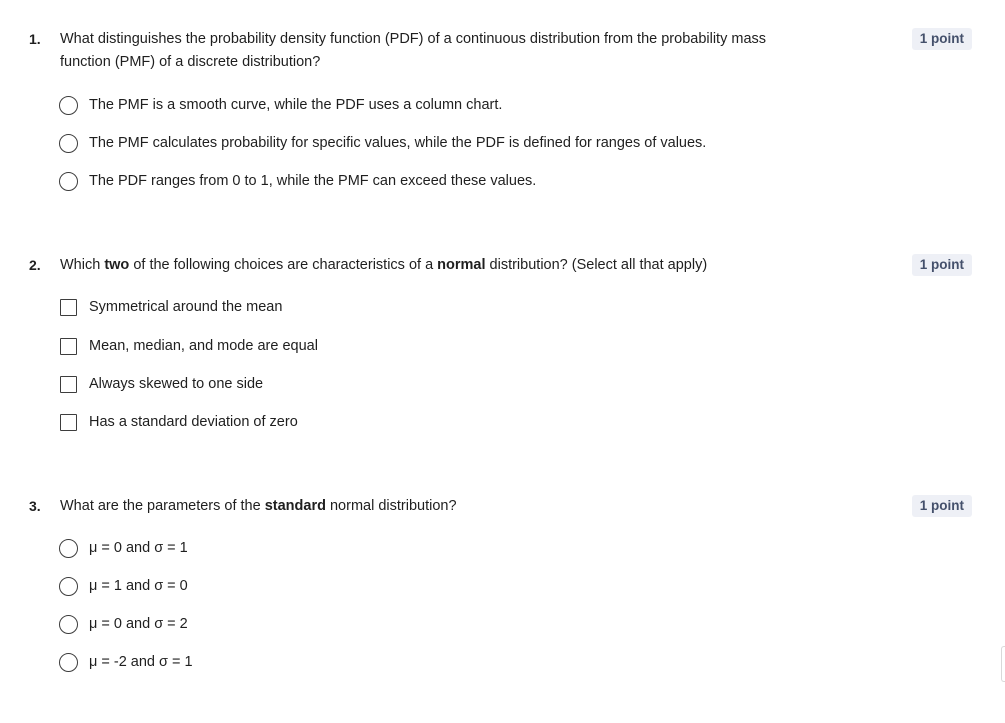 This screenshot has height=723, width=1005. I want to click on answer-option: μ = -2 and σ = 1, so click(126, 662).